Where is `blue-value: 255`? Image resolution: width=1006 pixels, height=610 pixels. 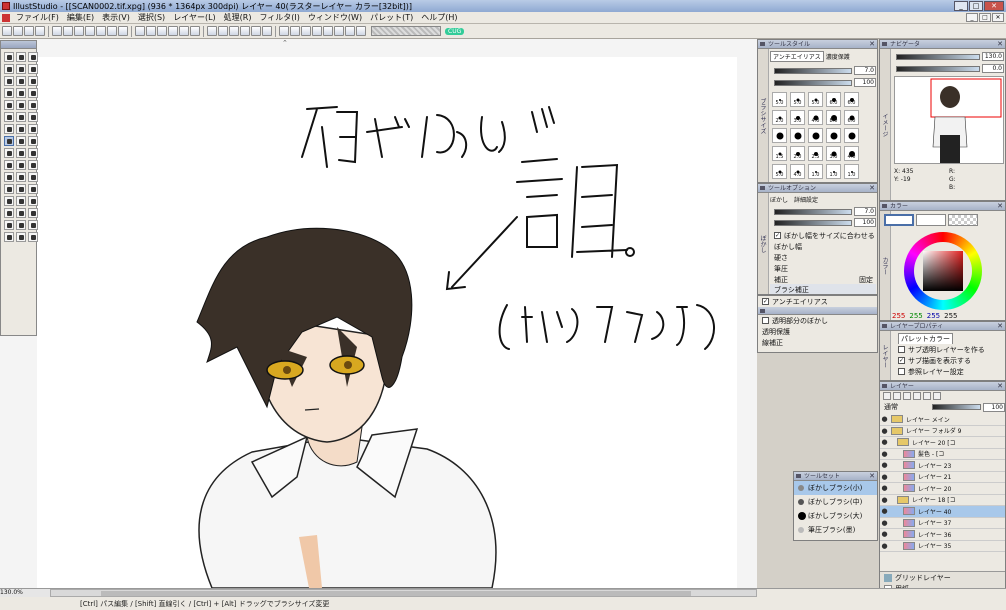
blue-value: 255 is located at coordinates (933, 316).